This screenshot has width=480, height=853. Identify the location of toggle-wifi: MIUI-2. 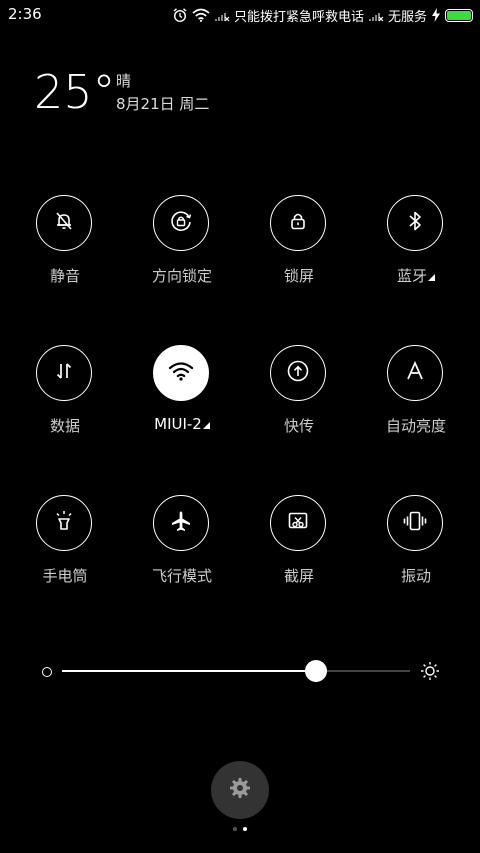
(182, 400).